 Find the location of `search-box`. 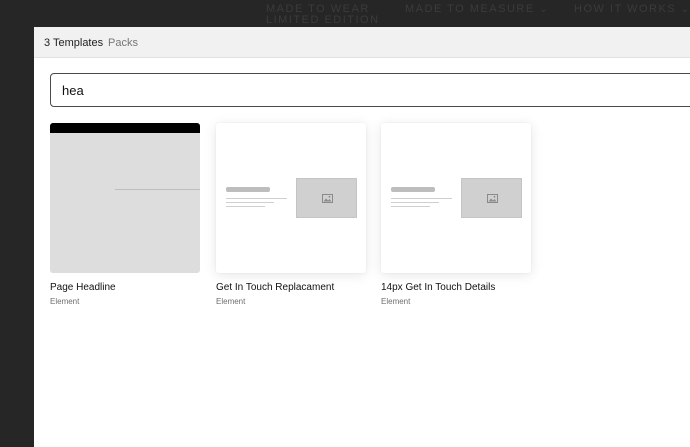

search-box is located at coordinates (370, 90).